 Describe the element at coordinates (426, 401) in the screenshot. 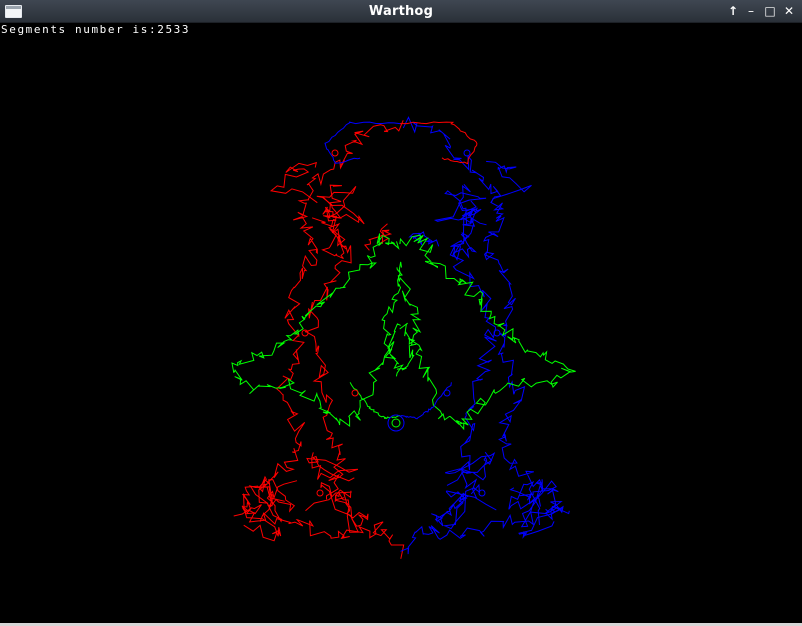

I see `fractal-blue-swoop` at that location.